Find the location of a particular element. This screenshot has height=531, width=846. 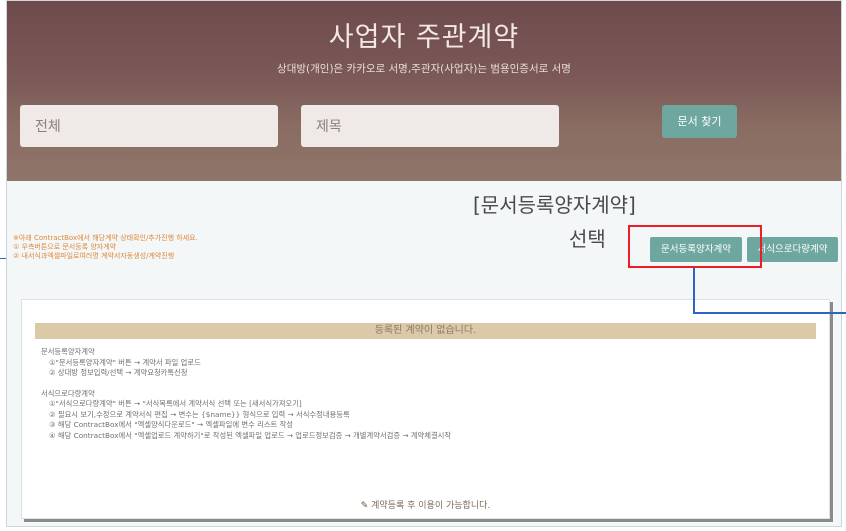

page-subtitle: 상대방(개인)은 카카오로 서명,주관자(사업자)는 범용인증서로 서명 is located at coordinates (424, 69).